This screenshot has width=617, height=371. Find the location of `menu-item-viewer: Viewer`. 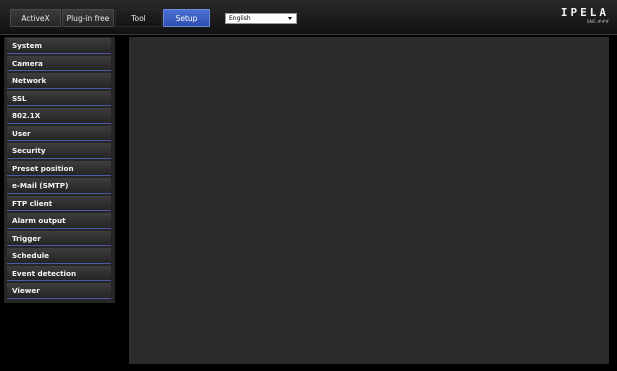

menu-item-viewer: Viewer is located at coordinates (59, 291).